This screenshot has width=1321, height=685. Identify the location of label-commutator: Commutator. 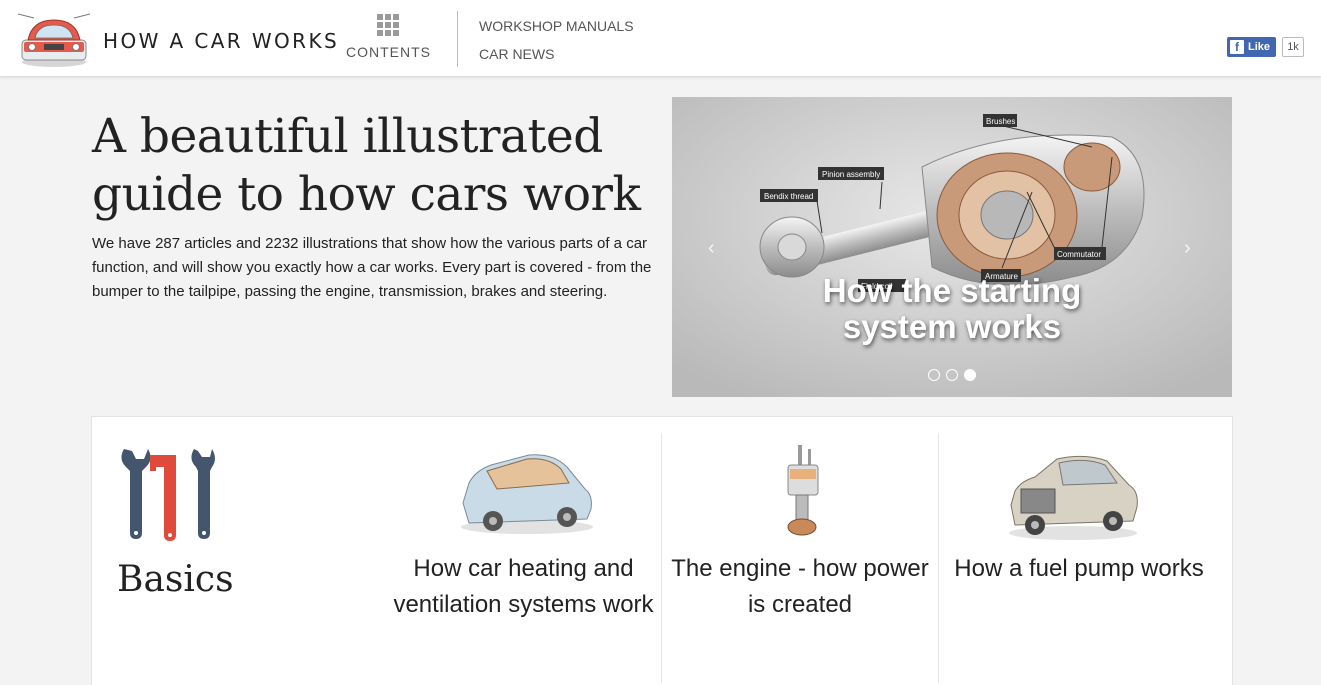
(1079, 254).